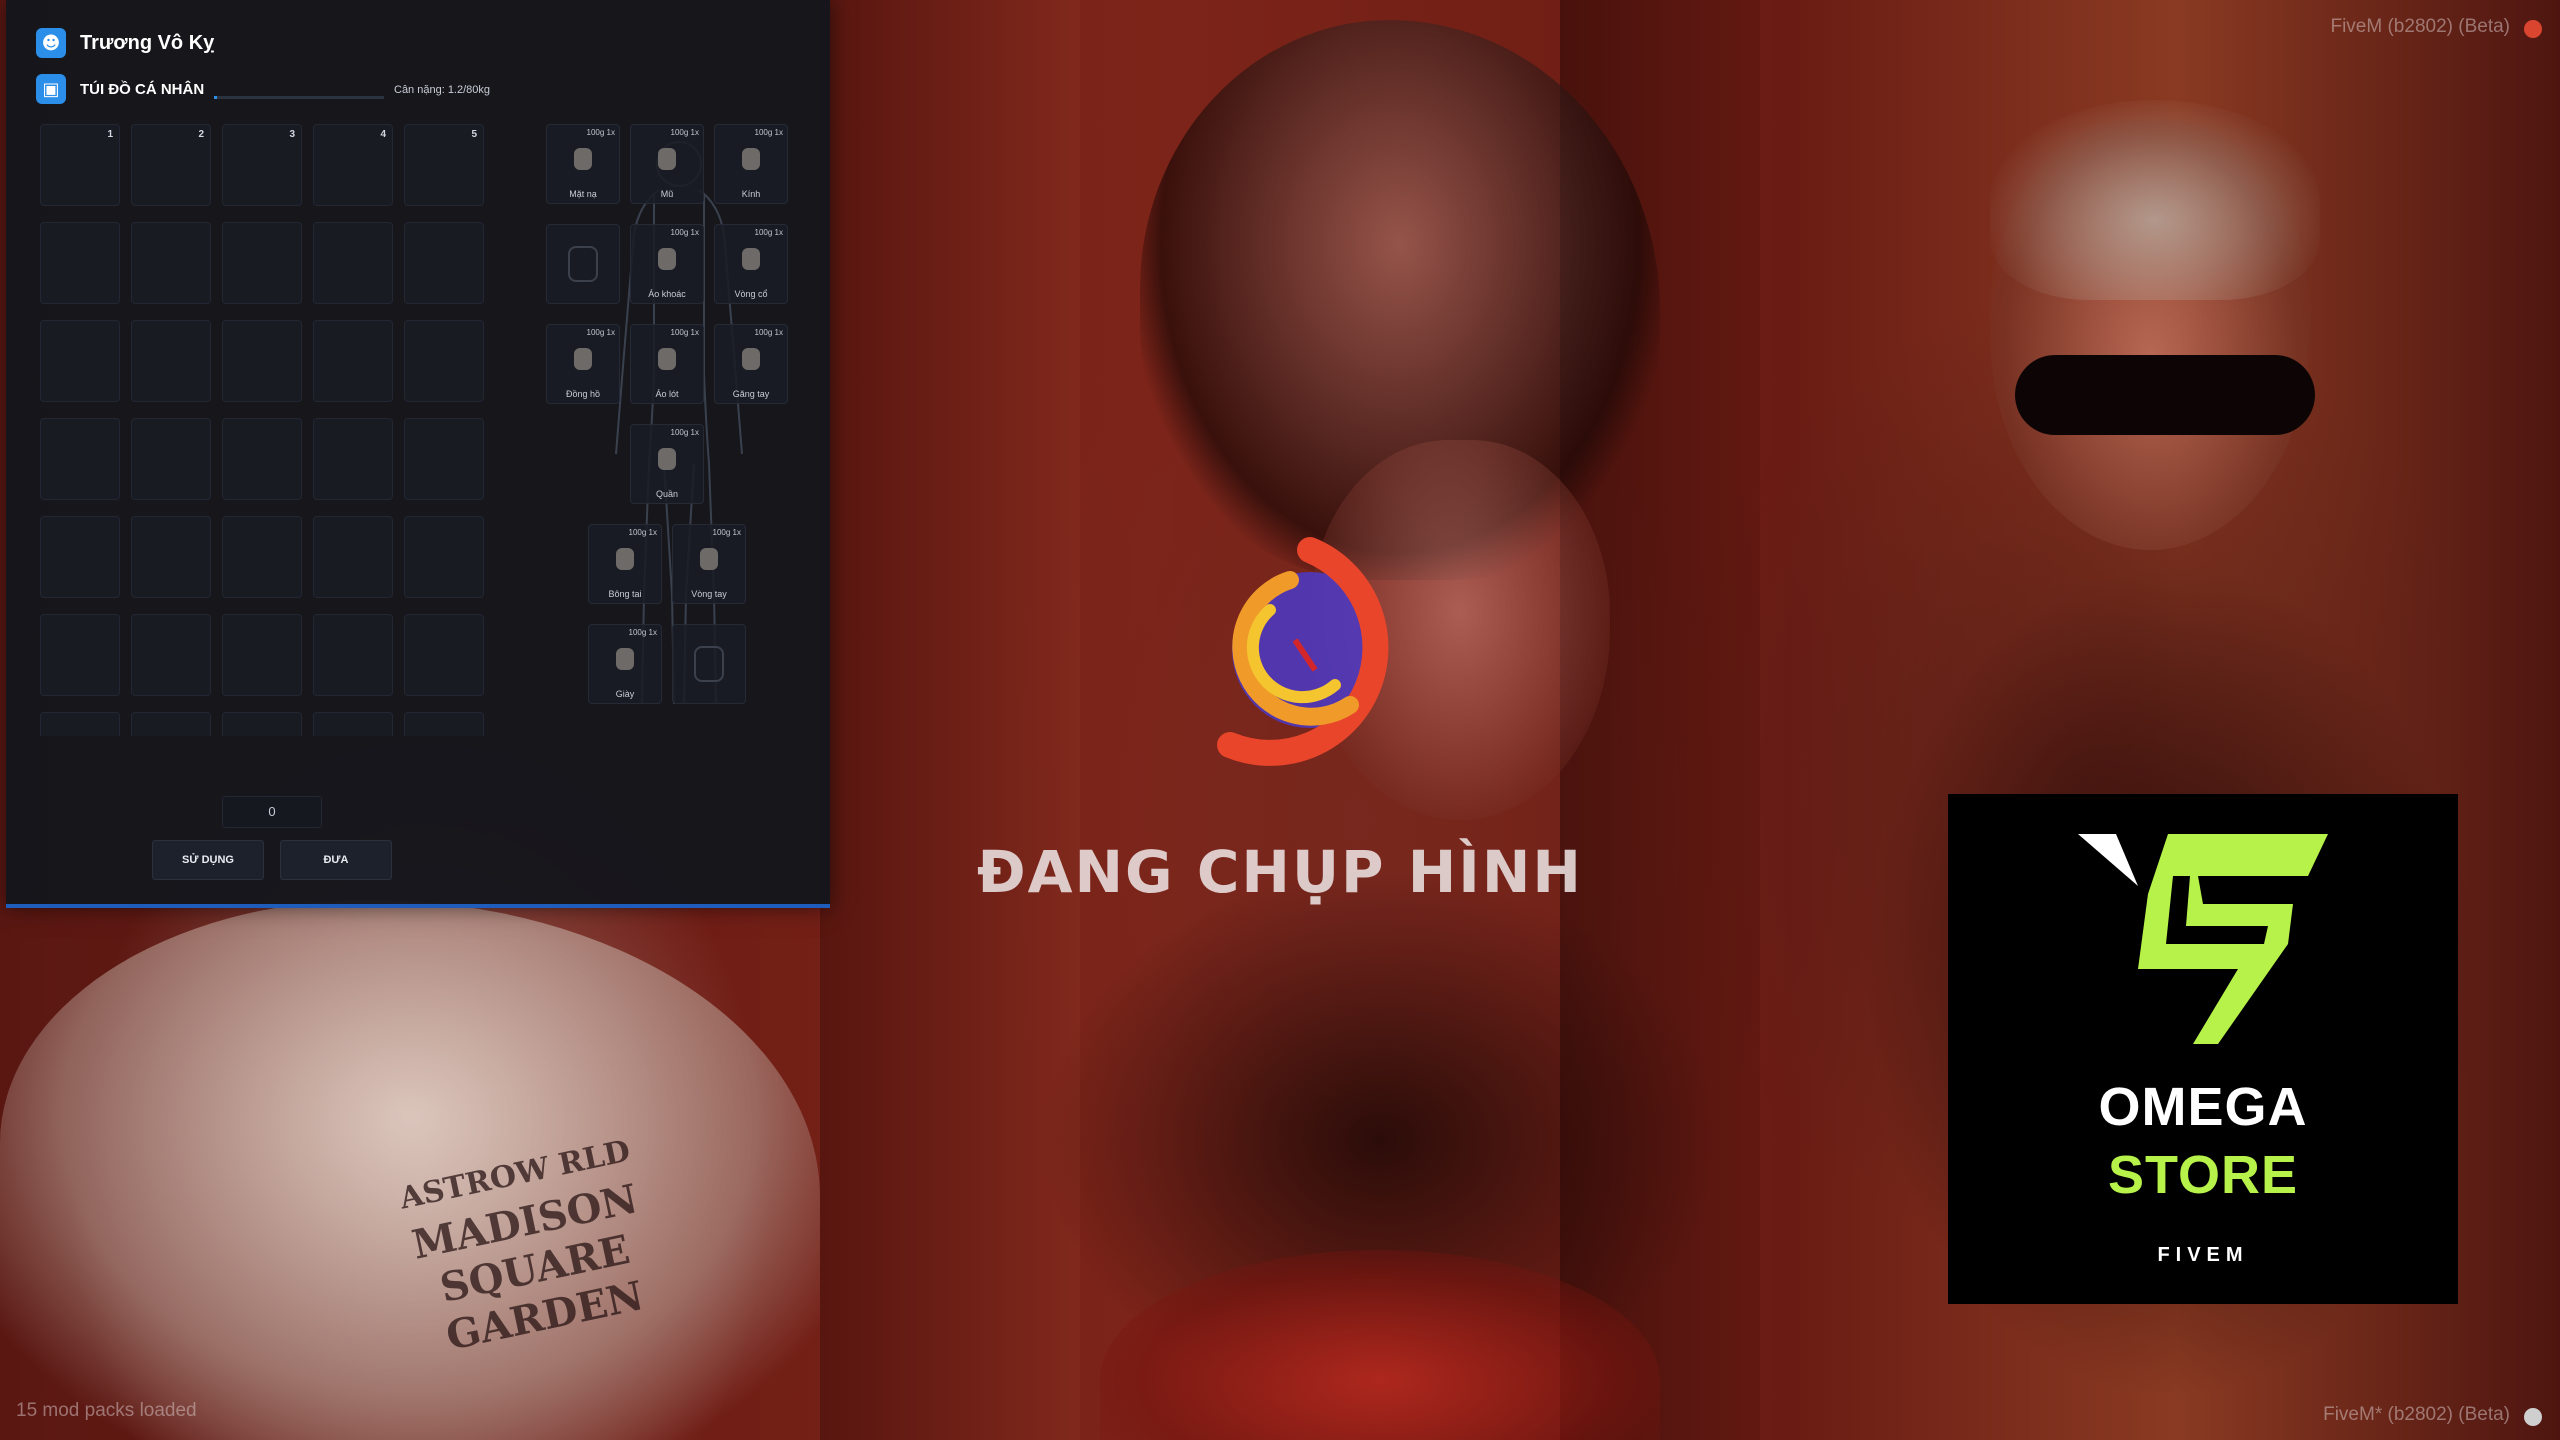  I want to click on equipment-slot: 100g 1x Vòng cổ, so click(751, 264).